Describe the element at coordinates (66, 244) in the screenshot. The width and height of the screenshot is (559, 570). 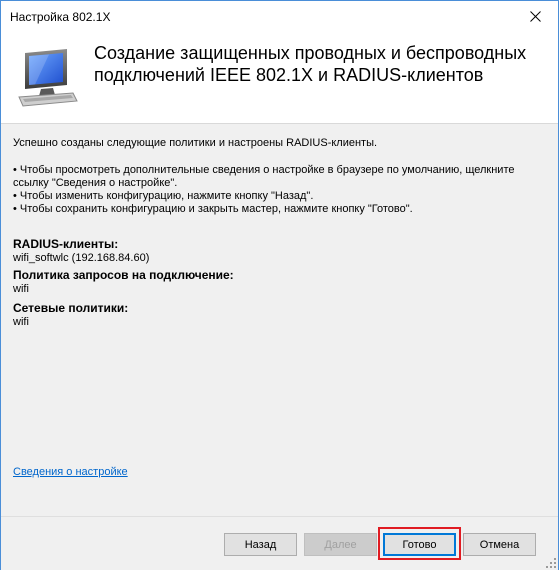
I see `radius-clients-label: RADIUS-клиенты:` at that location.